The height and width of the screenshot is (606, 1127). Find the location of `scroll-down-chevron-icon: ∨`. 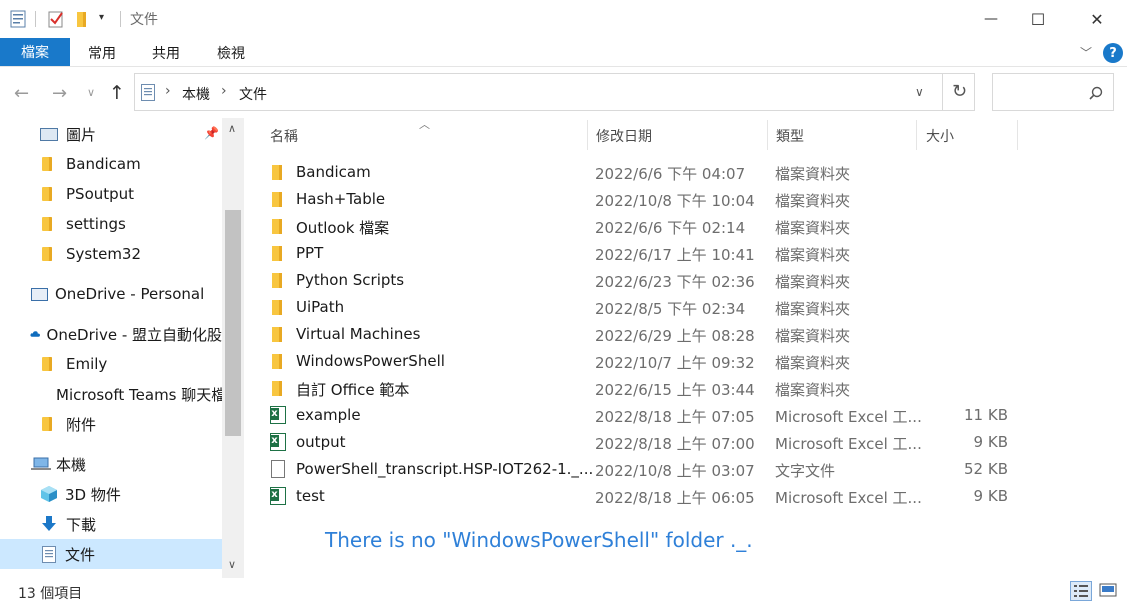

scroll-down-chevron-icon: ∨ is located at coordinates (232, 564).